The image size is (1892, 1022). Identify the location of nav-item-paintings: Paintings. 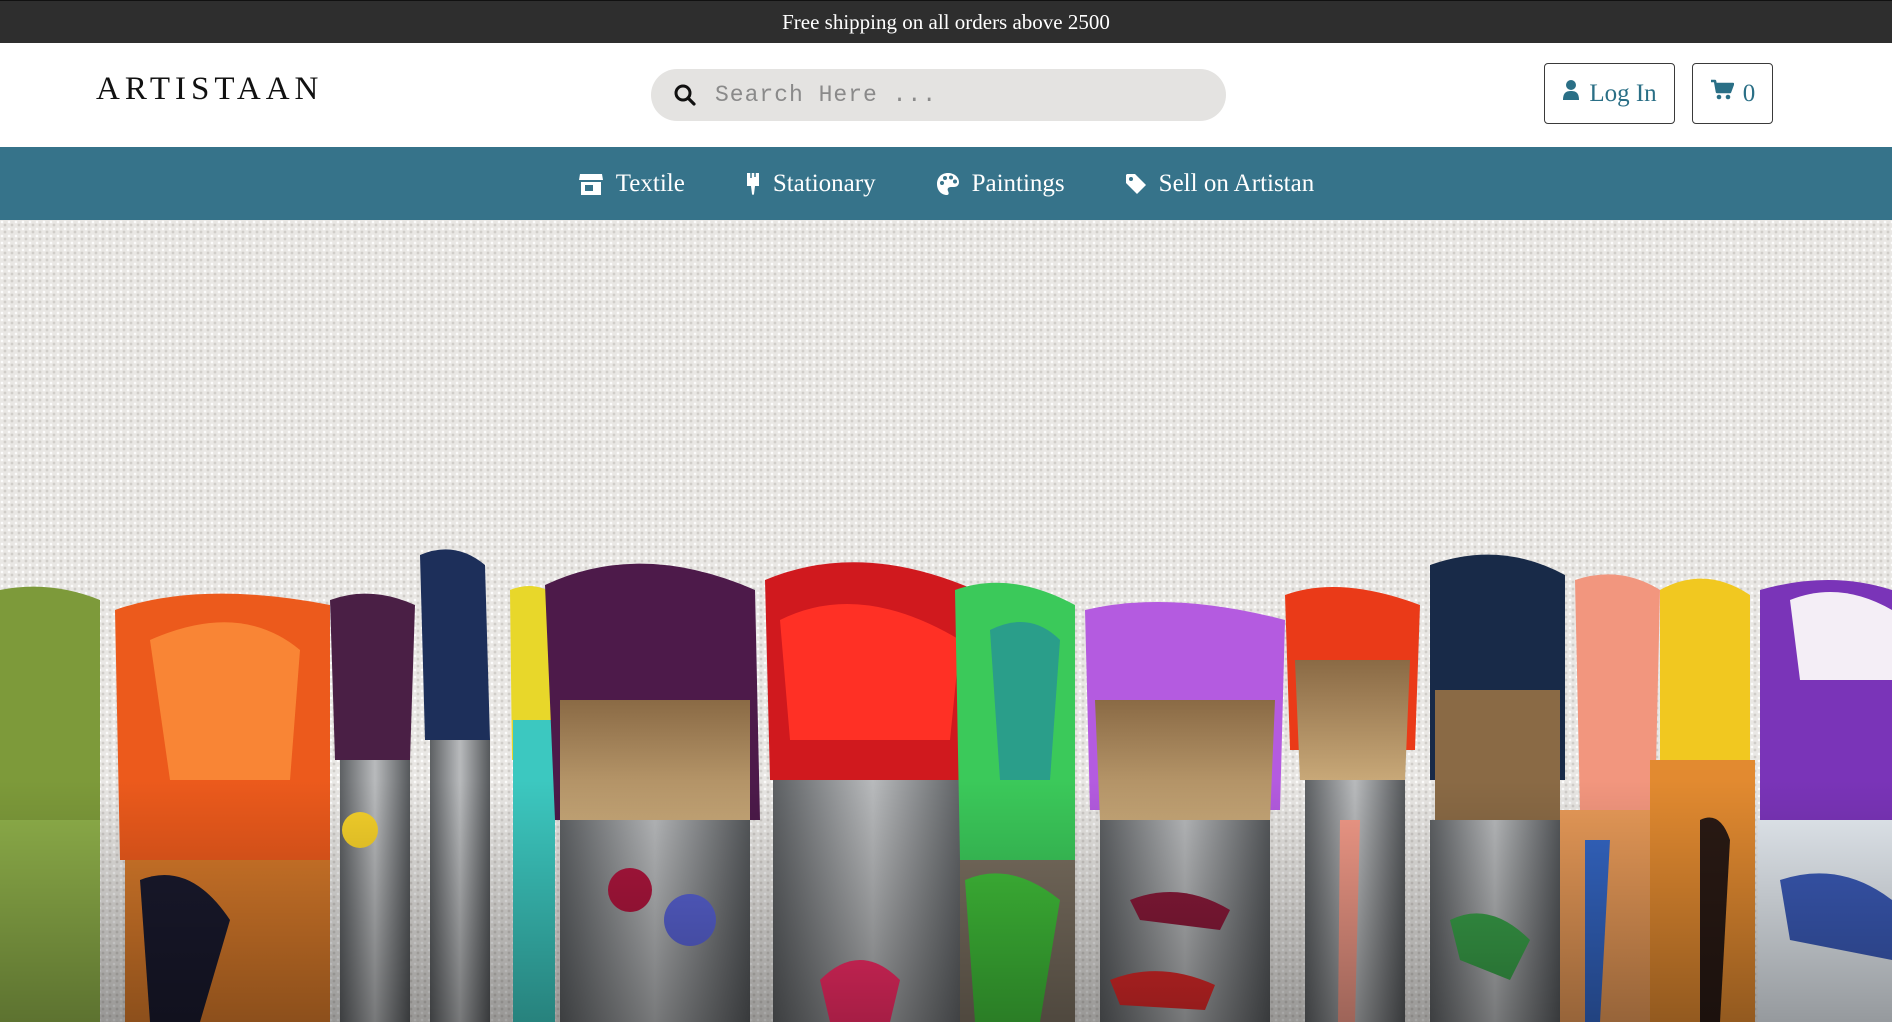
(1000, 184).